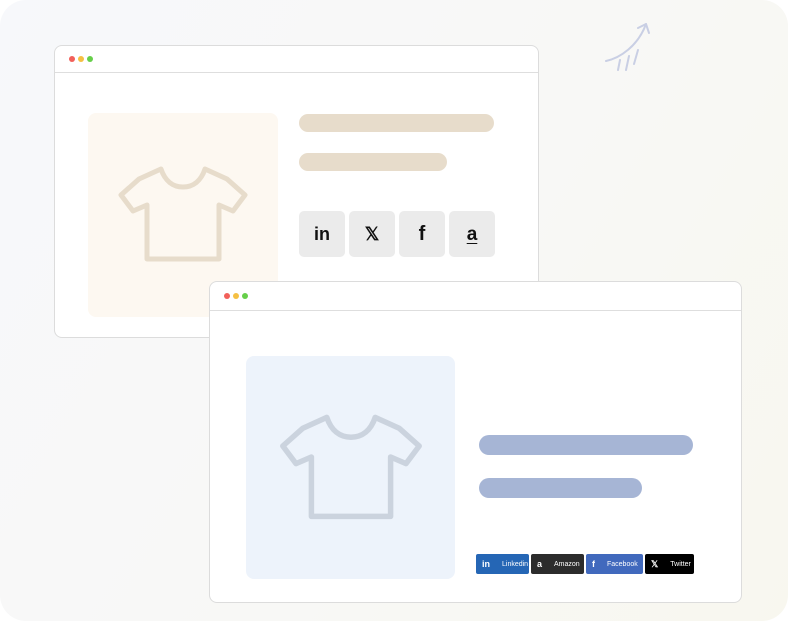  Describe the element at coordinates (515, 564) in the screenshot. I see `linkedin-label: Linkedin` at that location.